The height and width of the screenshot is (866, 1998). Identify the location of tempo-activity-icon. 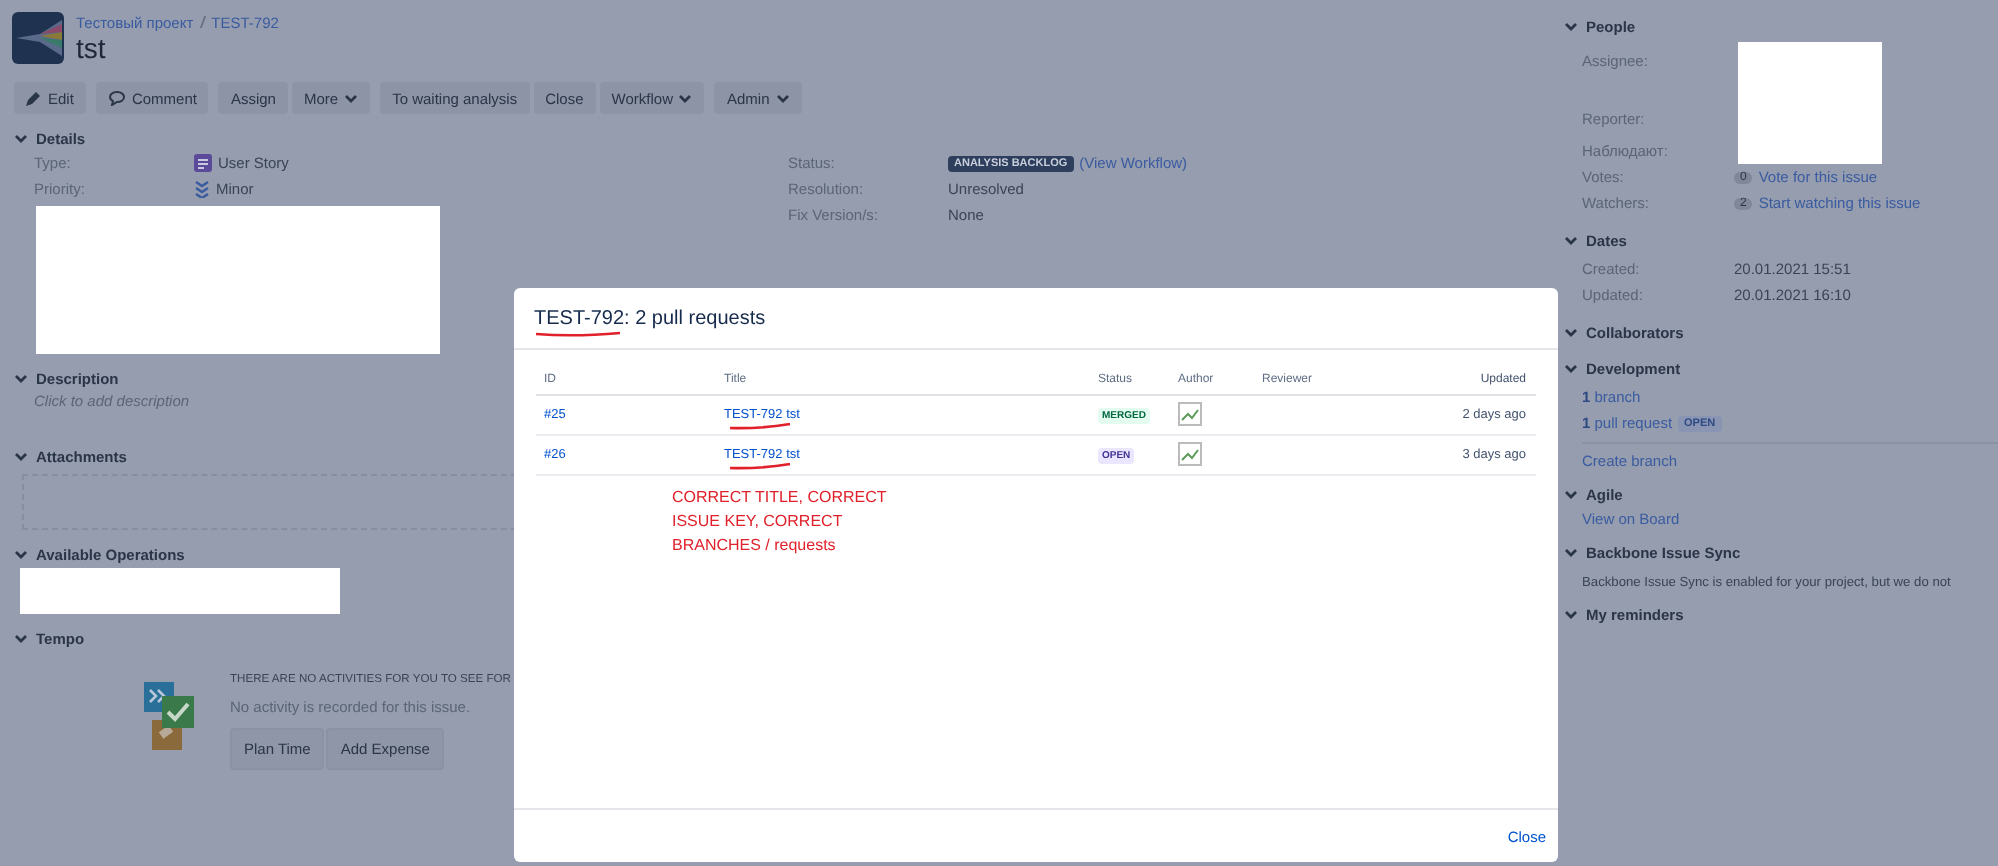
(171, 718).